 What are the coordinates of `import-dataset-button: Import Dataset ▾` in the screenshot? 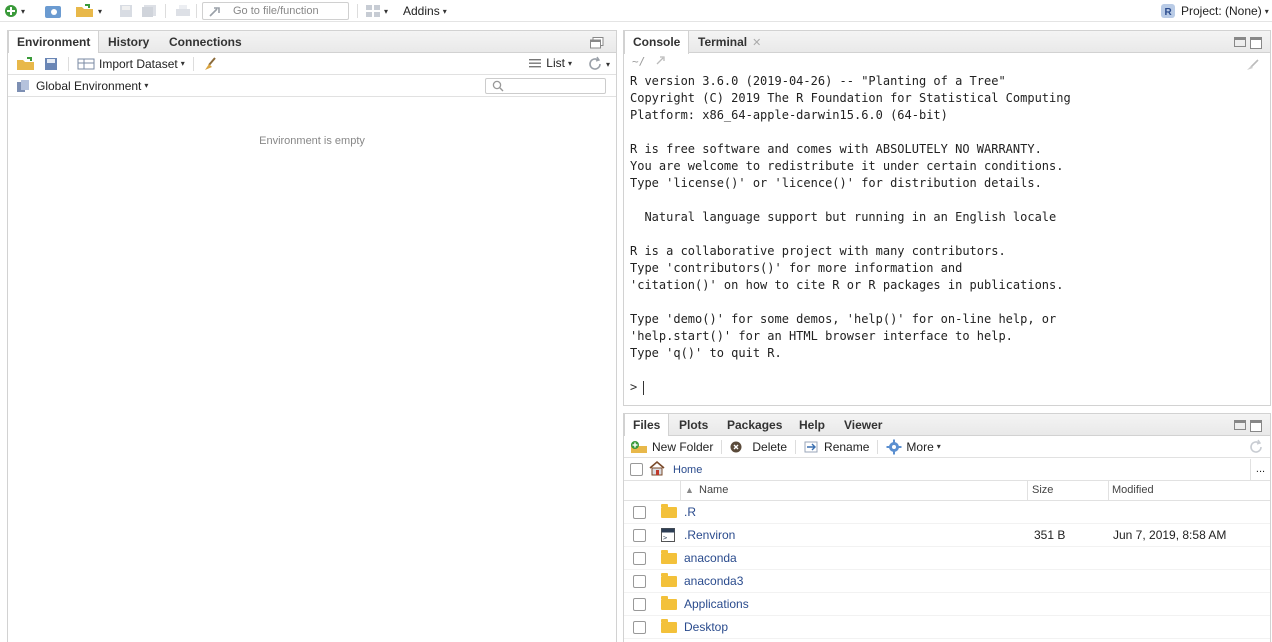 It's located at (131, 64).